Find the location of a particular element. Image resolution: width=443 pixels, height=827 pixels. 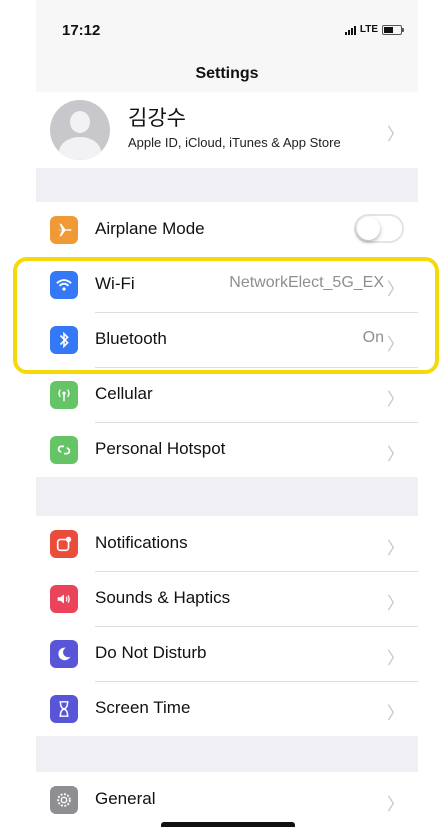

speaker-icon is located at coordinates (64, 599).